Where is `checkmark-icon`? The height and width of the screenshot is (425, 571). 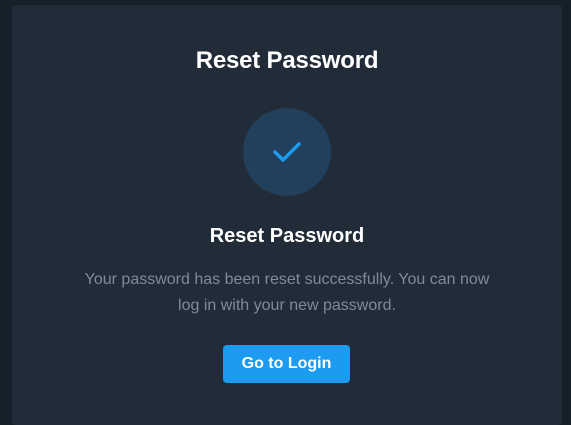 checkmark-icon is located at coordinates (287, 152).